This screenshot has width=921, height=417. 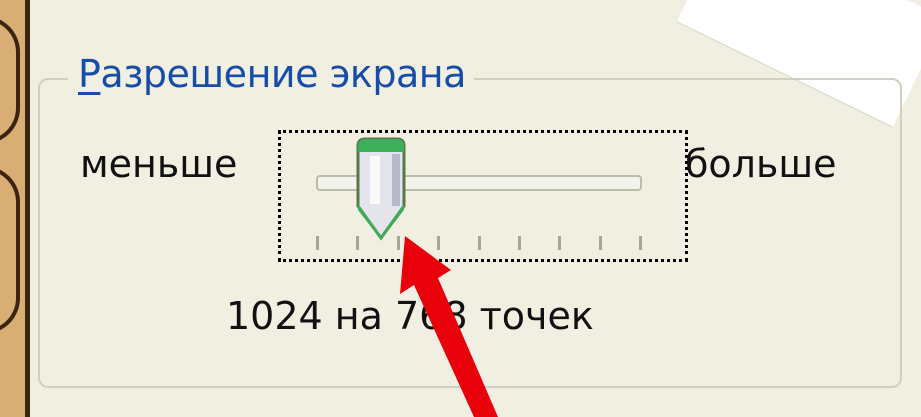 What do you see at coordinates (283, 74) in the screenshot?
I see `title-text: азрешение экрана` at bounding box center [283, 74].